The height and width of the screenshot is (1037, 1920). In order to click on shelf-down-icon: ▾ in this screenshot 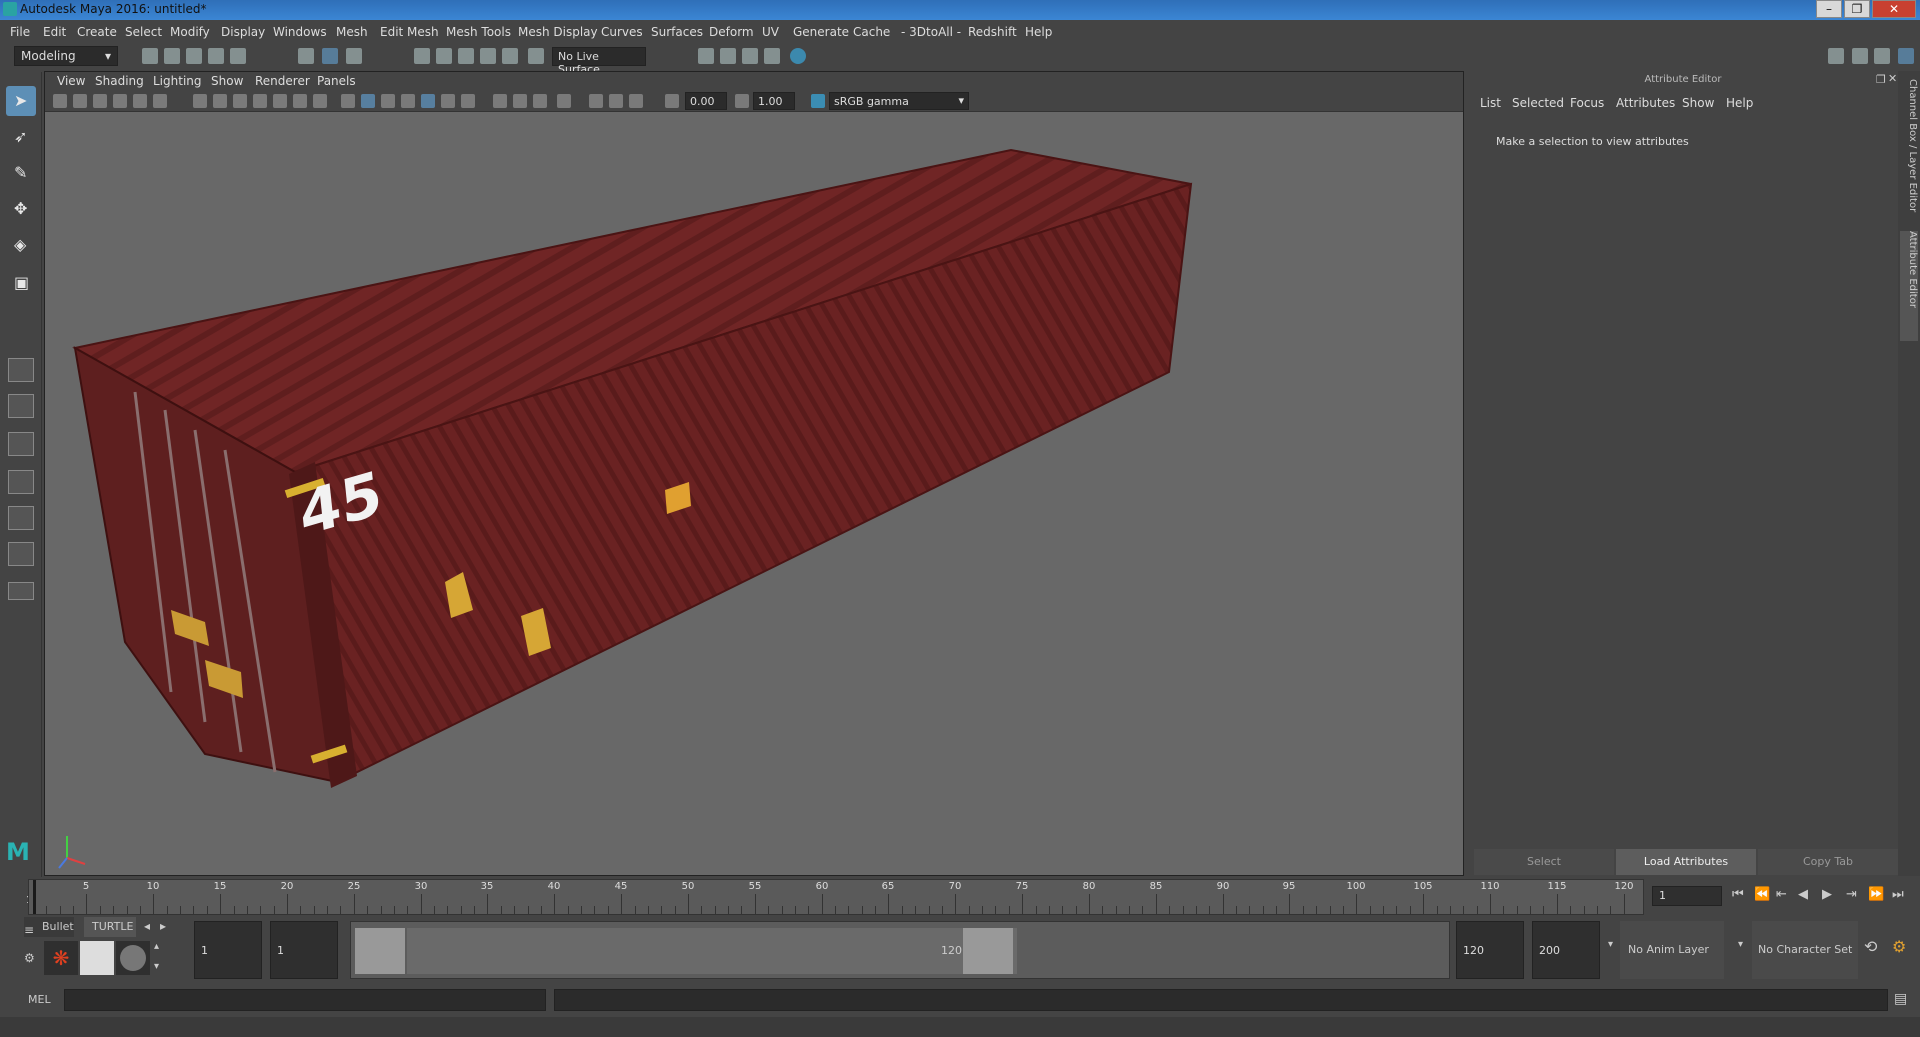, I will do `click(156, 966)`.